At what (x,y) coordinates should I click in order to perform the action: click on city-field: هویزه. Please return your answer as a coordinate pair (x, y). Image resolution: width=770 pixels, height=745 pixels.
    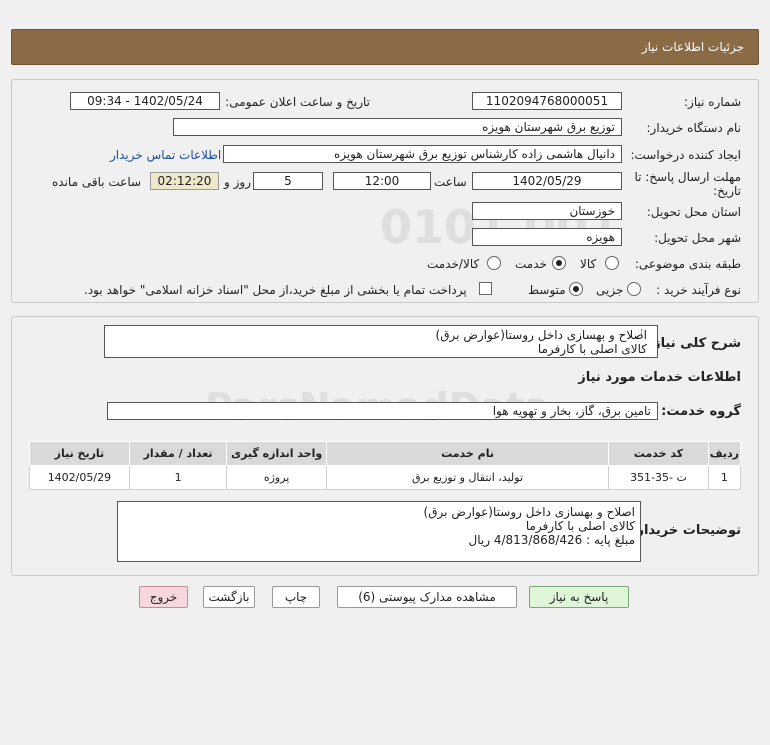
    Looking at the image, I should click on (547, 237).